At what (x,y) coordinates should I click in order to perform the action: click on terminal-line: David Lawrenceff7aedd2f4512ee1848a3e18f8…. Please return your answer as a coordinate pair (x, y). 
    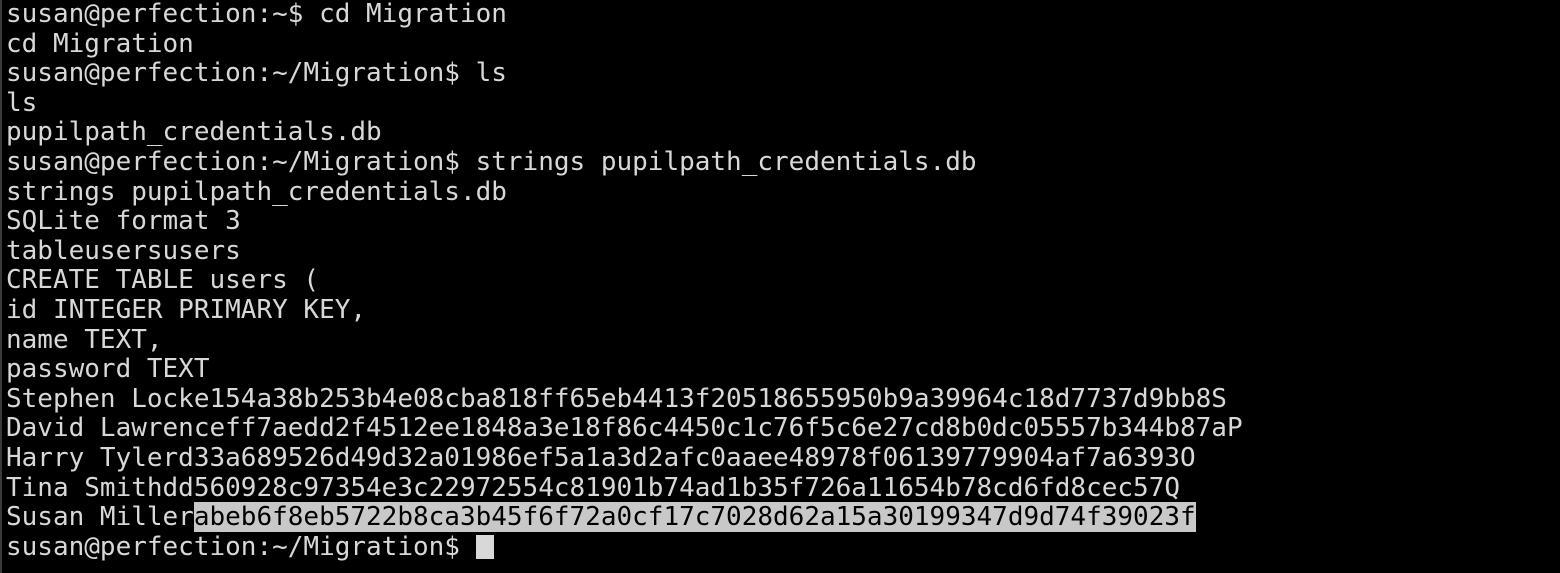
    Looking at the image, I should click on (624, 428).